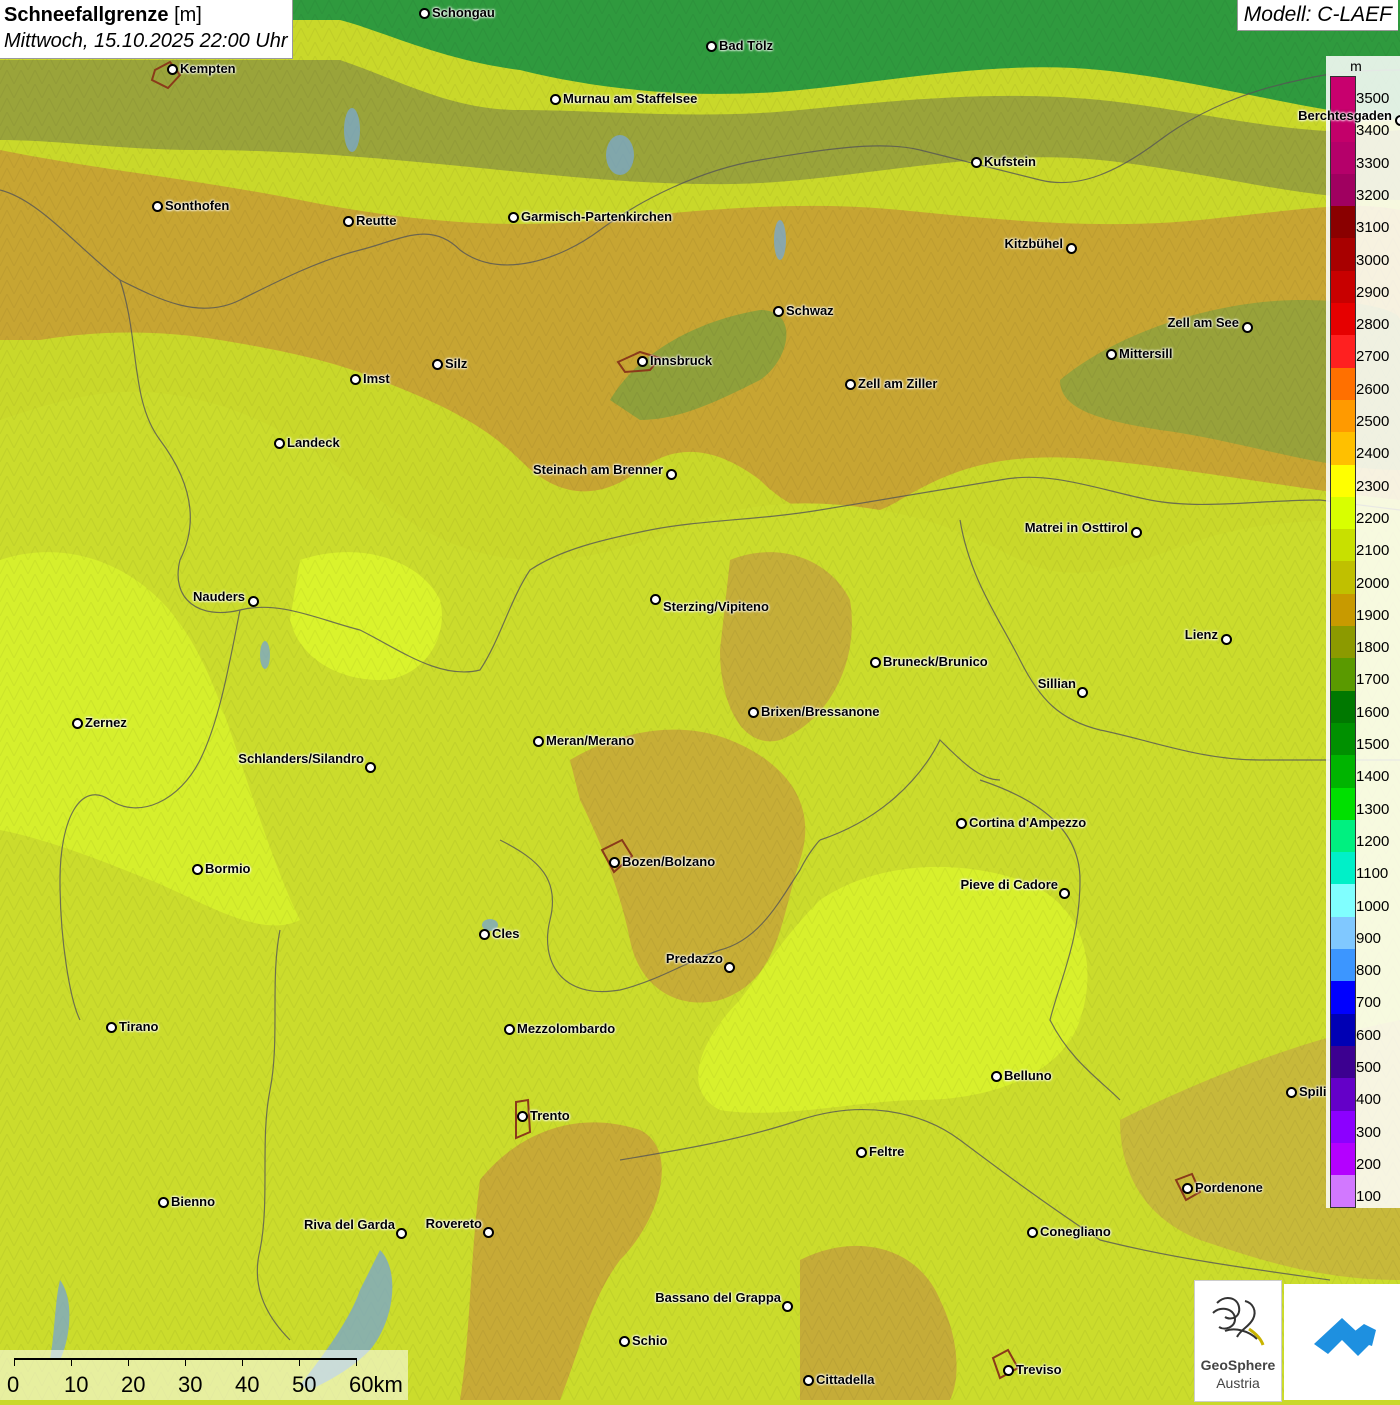  What do you see at coordinates (77, 723) in the screenshot?
I see `city-marker-zernez` at bounding box center [77, 723].